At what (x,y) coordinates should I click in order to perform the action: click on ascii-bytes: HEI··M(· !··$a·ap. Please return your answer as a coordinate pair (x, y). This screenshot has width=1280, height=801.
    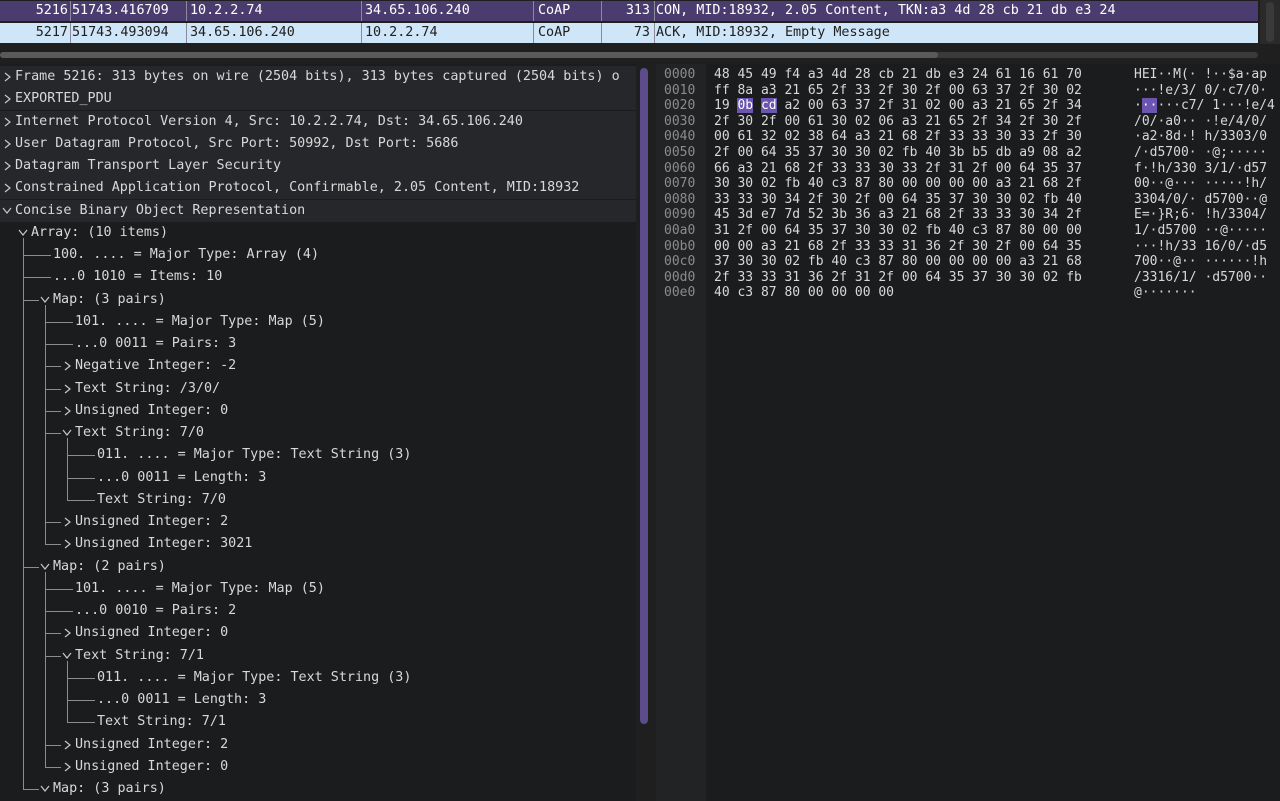
    Looking at the image, I should click on (1200, 75).